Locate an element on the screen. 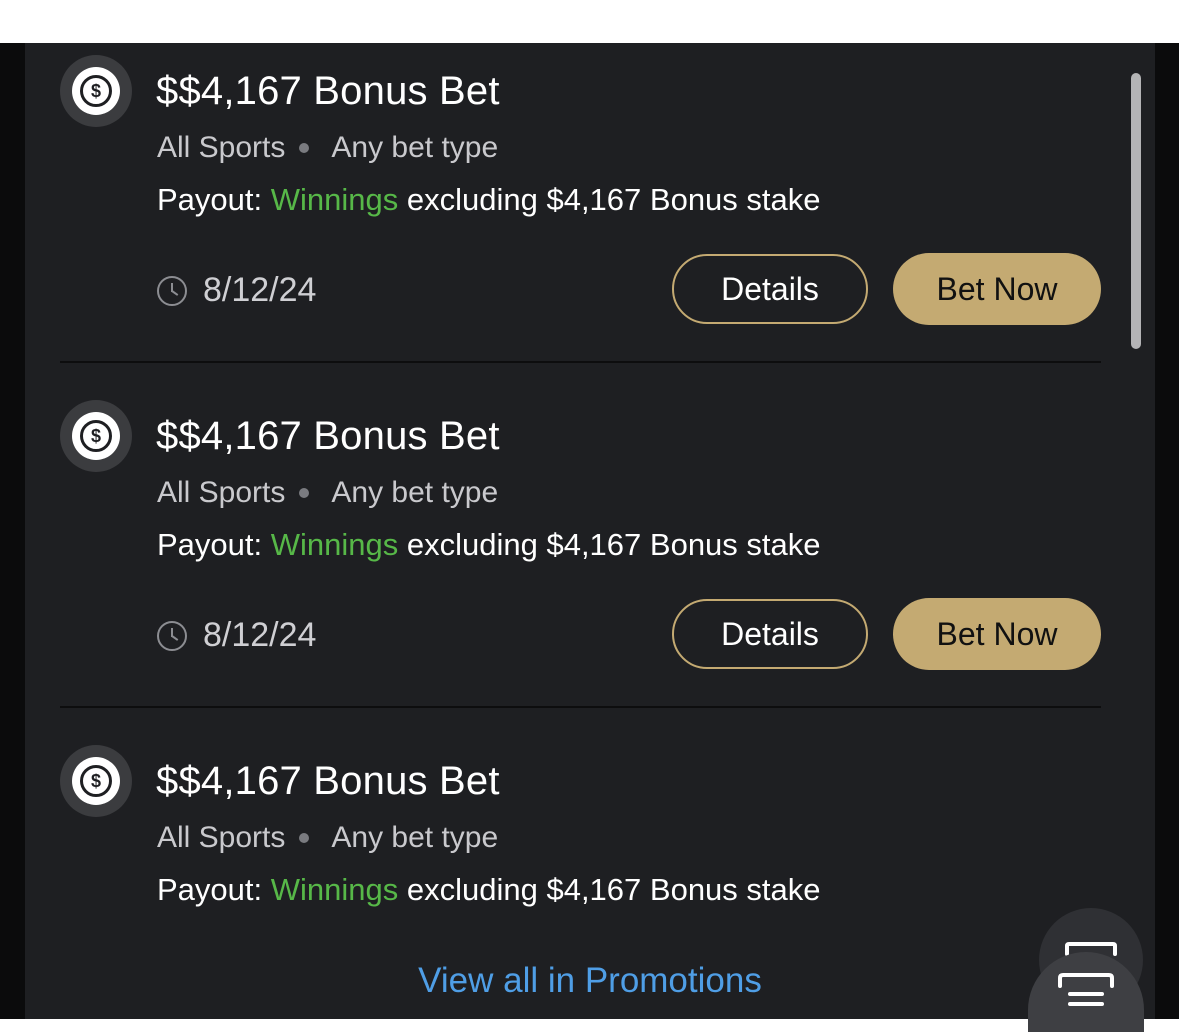  right-edge is located at coordinates (1167, 531).